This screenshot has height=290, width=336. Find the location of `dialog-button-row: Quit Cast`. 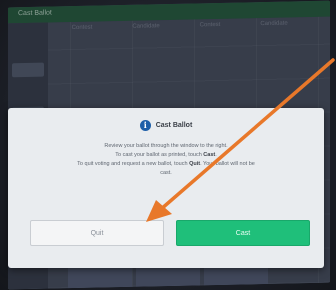

dialog-button-row: Quit Cast is located at coordinates (170, 233).